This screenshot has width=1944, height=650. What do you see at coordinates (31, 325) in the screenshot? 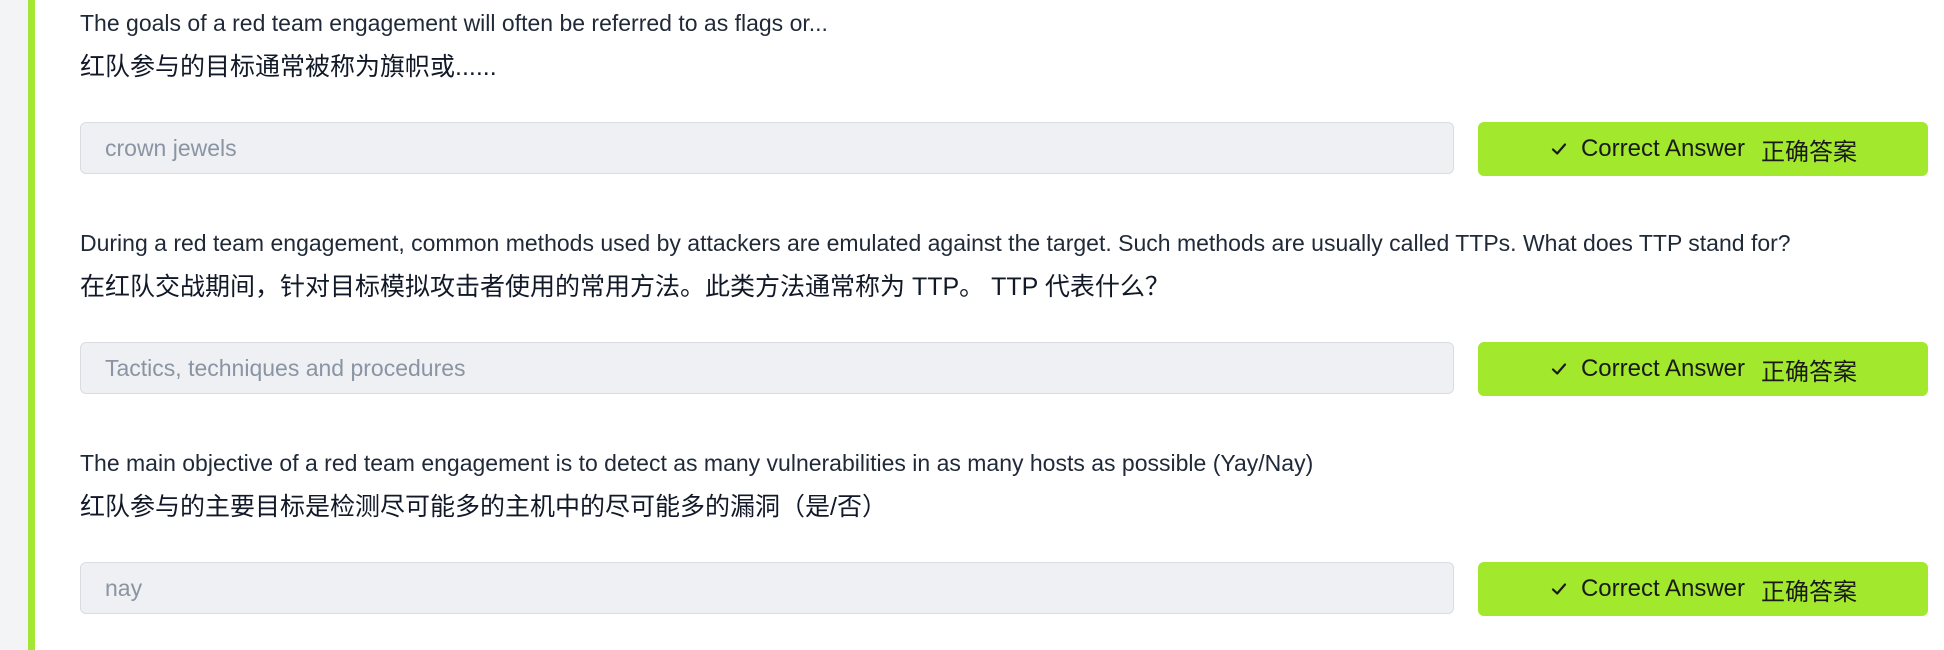
I see `task-accent-bar` at bounding box center [31, 325].